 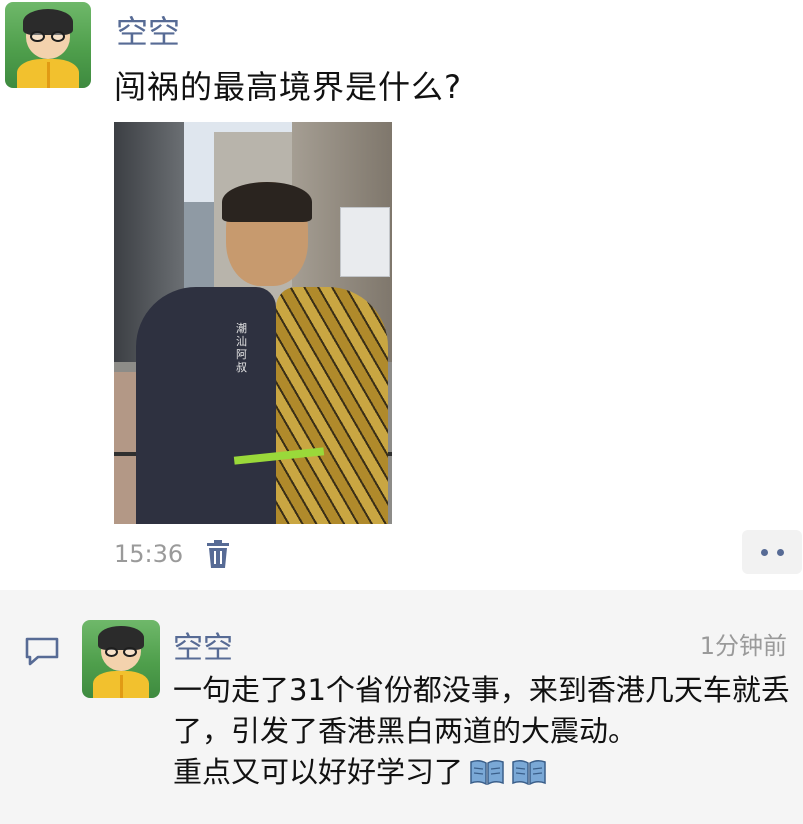 What do you see at coordinates (743, 646) in the screenshot?
I see `comment-time: 1分钟前` at bounding box center [743, 646].